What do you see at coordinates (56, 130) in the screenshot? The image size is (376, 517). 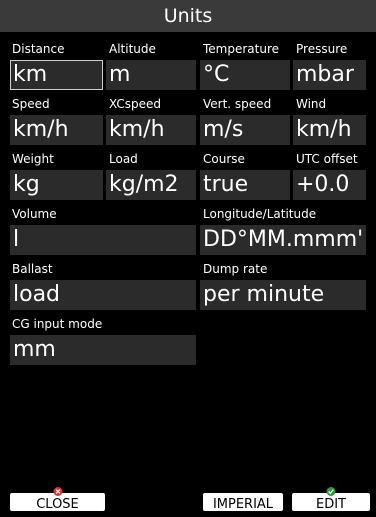 I see `speed-field: km/h` at bounding box center [56, 130].